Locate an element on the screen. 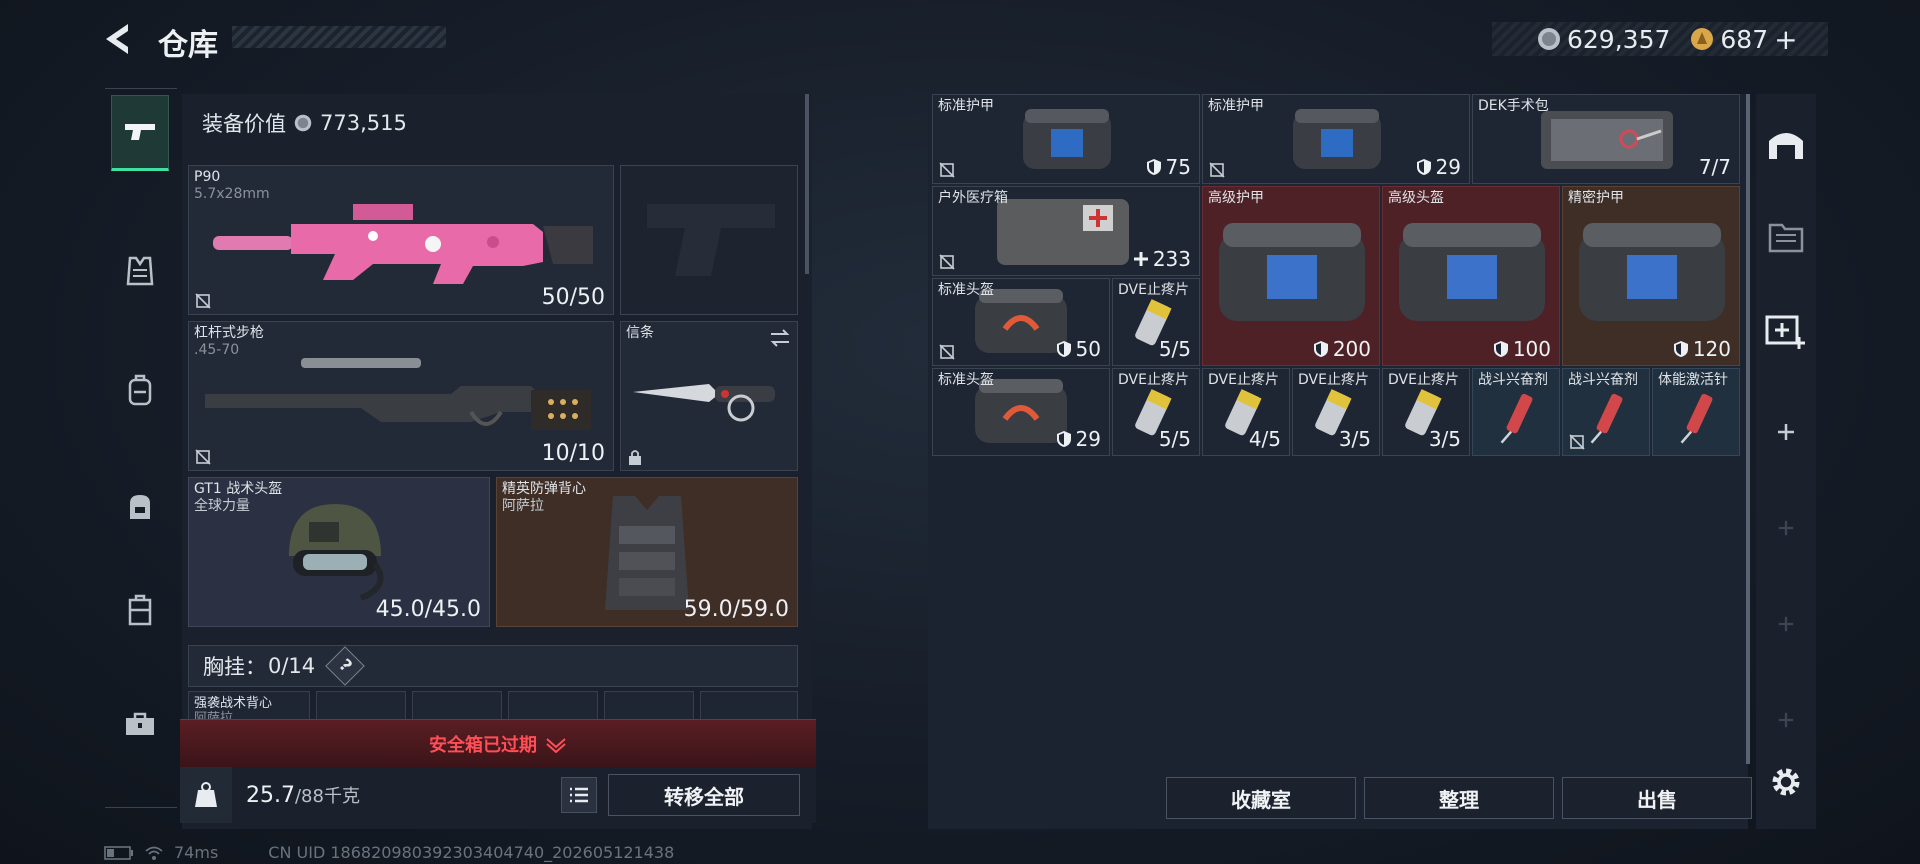 The height and width of the screenshot is (864, 1920). helmet-slot: GT1 战术头盔 全球力量 45.0/45.0 is located at coordinates (339, 552).